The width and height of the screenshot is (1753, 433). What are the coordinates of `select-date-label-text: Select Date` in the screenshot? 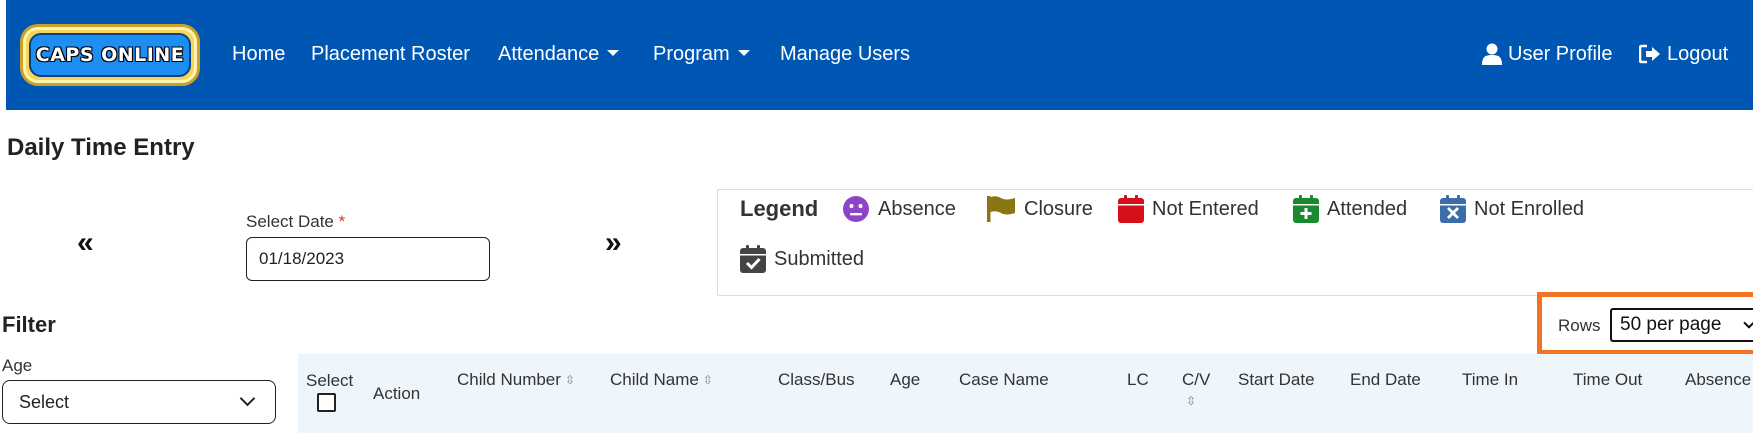 It's located at (290, 221).